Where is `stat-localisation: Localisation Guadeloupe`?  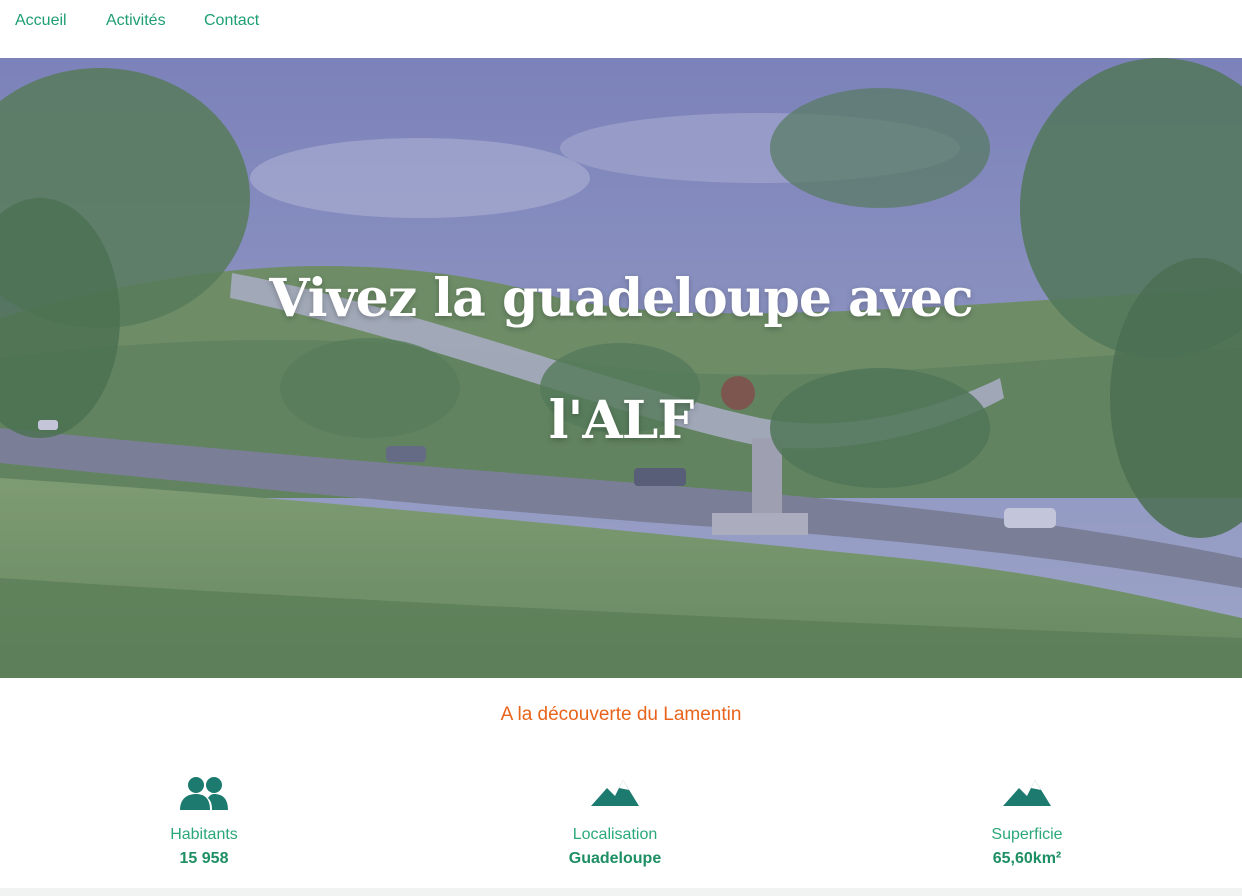 stat-localisation: Localisation Guadeloupe is located at coordinates (615, 822).